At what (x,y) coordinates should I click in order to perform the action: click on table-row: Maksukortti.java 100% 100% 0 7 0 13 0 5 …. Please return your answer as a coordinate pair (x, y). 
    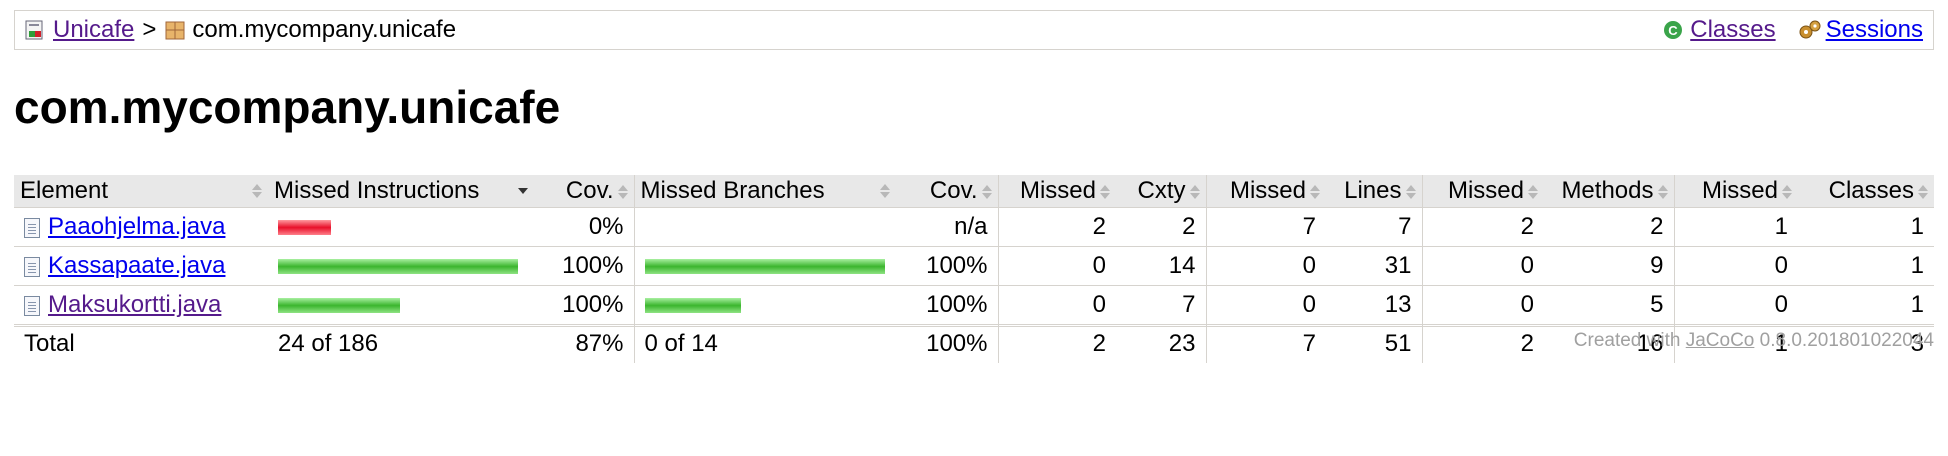
    Looking at the image, I should click on (974, 305).